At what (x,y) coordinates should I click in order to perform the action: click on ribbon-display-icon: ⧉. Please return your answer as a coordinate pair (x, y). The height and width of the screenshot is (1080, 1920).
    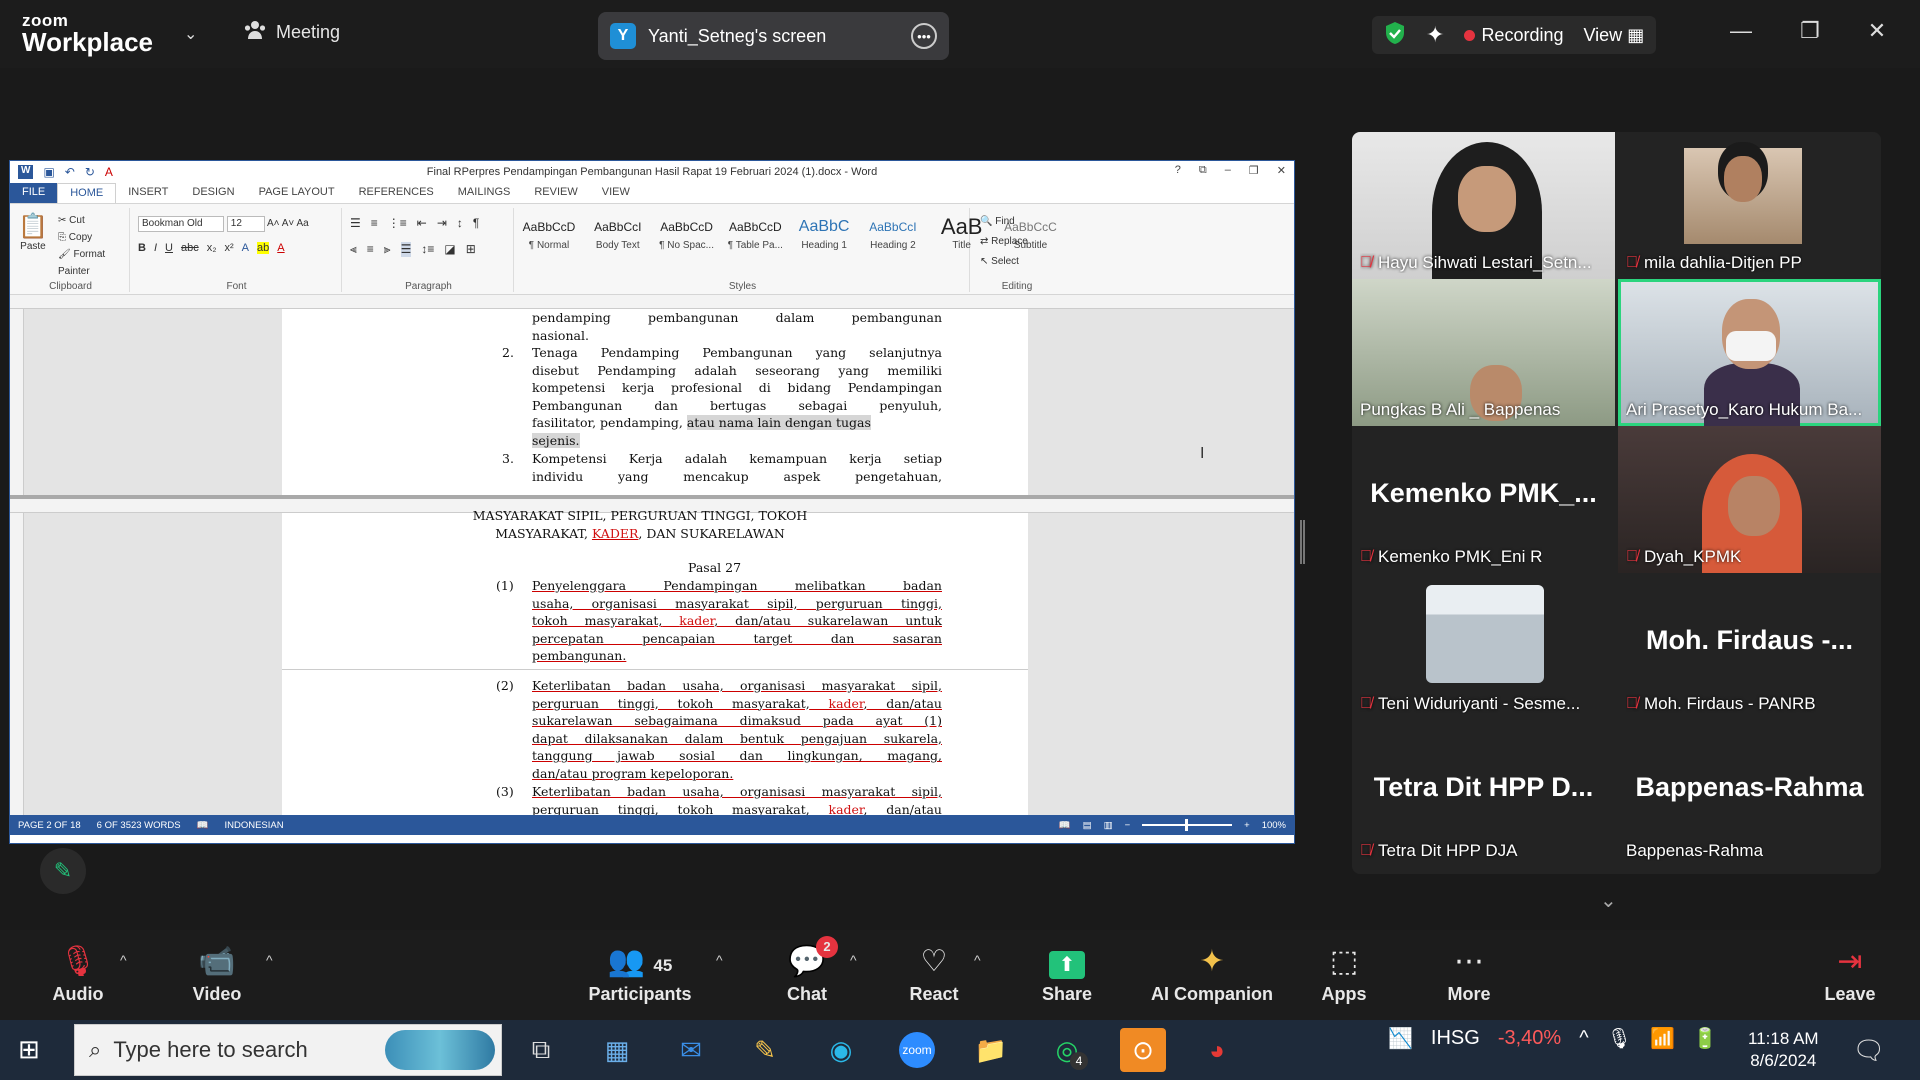
    Looking at the image, I should click on (1203, 170).